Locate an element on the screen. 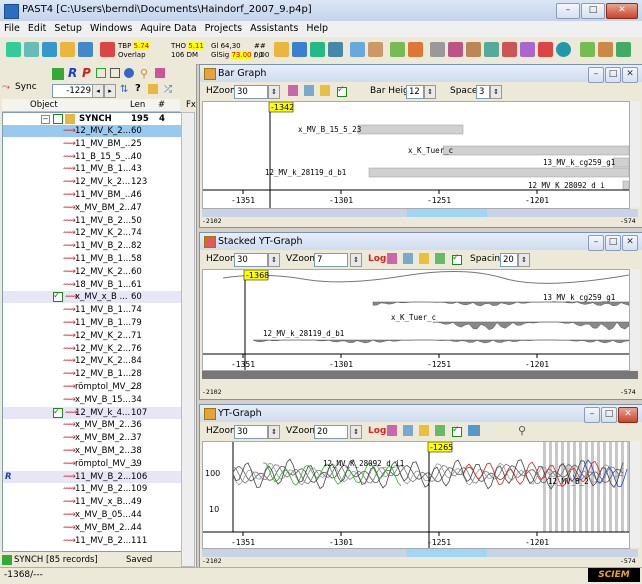  list-item: ⟿ 11_MV_x_B... 49 is located at coordinates (92, 502).